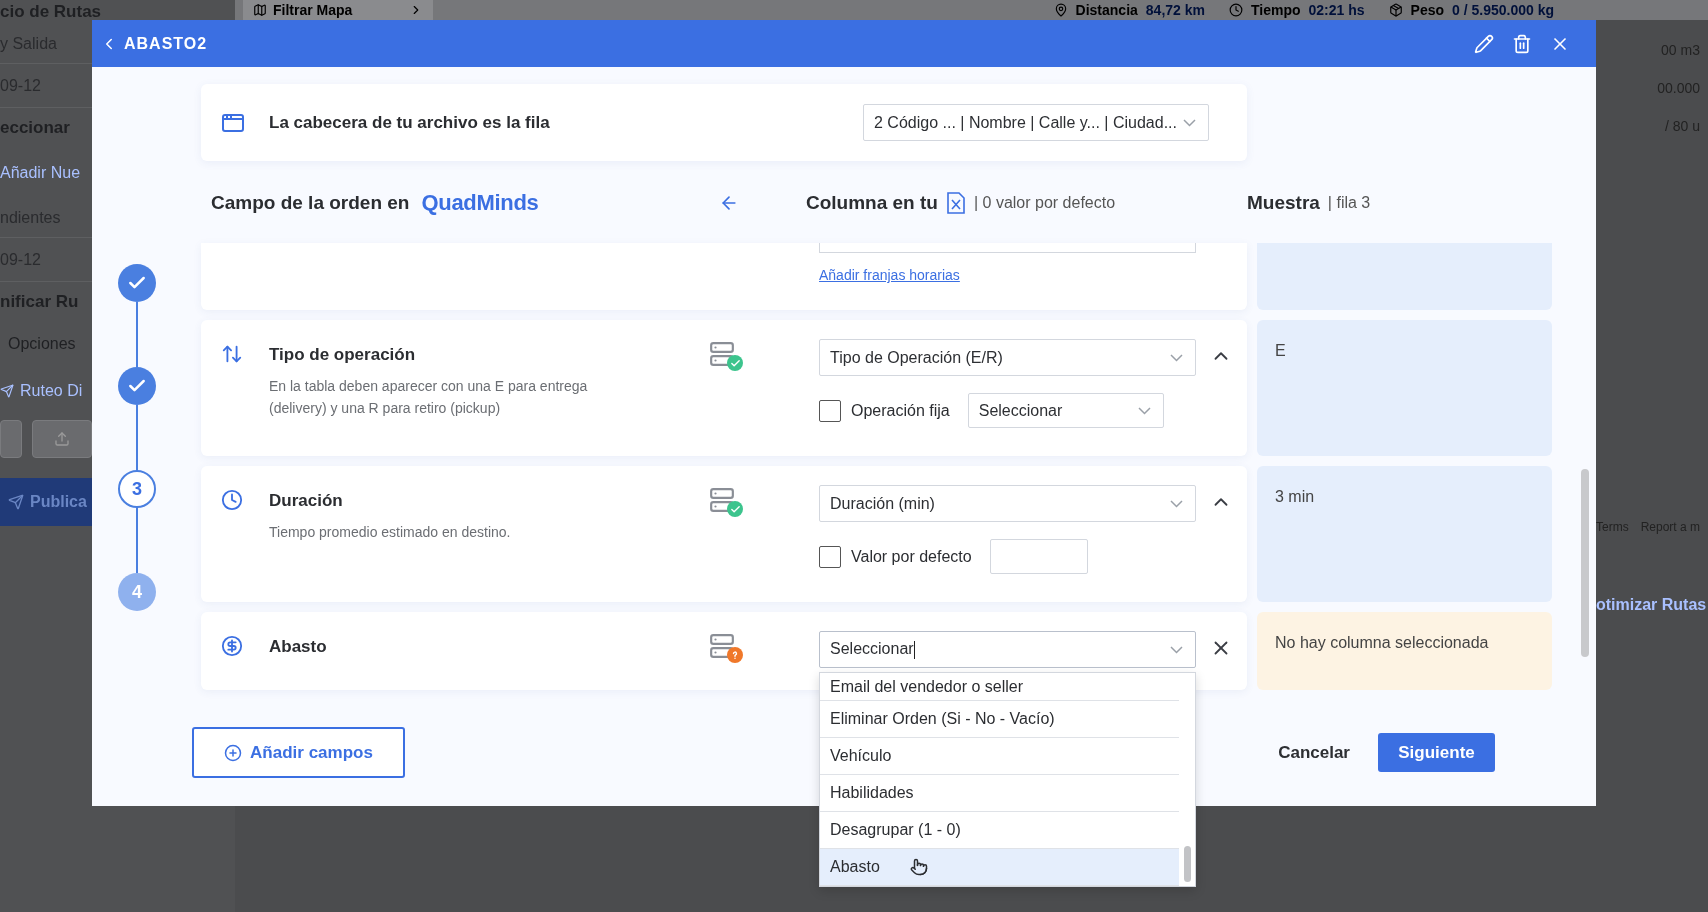 This screenshot has width=1708, height=912. What do you see at coordinates (1314, 752) in the screenshot?
I see `cancel-button: Cancelar` at bounding box center [1314, 752].